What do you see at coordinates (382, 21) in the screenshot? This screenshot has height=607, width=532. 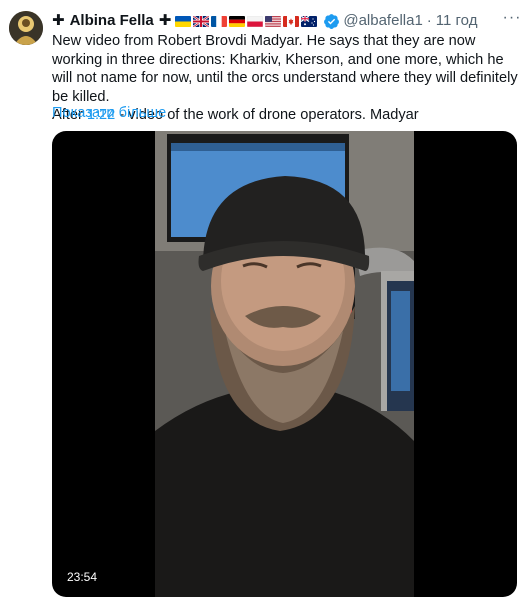 I see `user-handle: @albafella1` at bounding box center [382, 21].